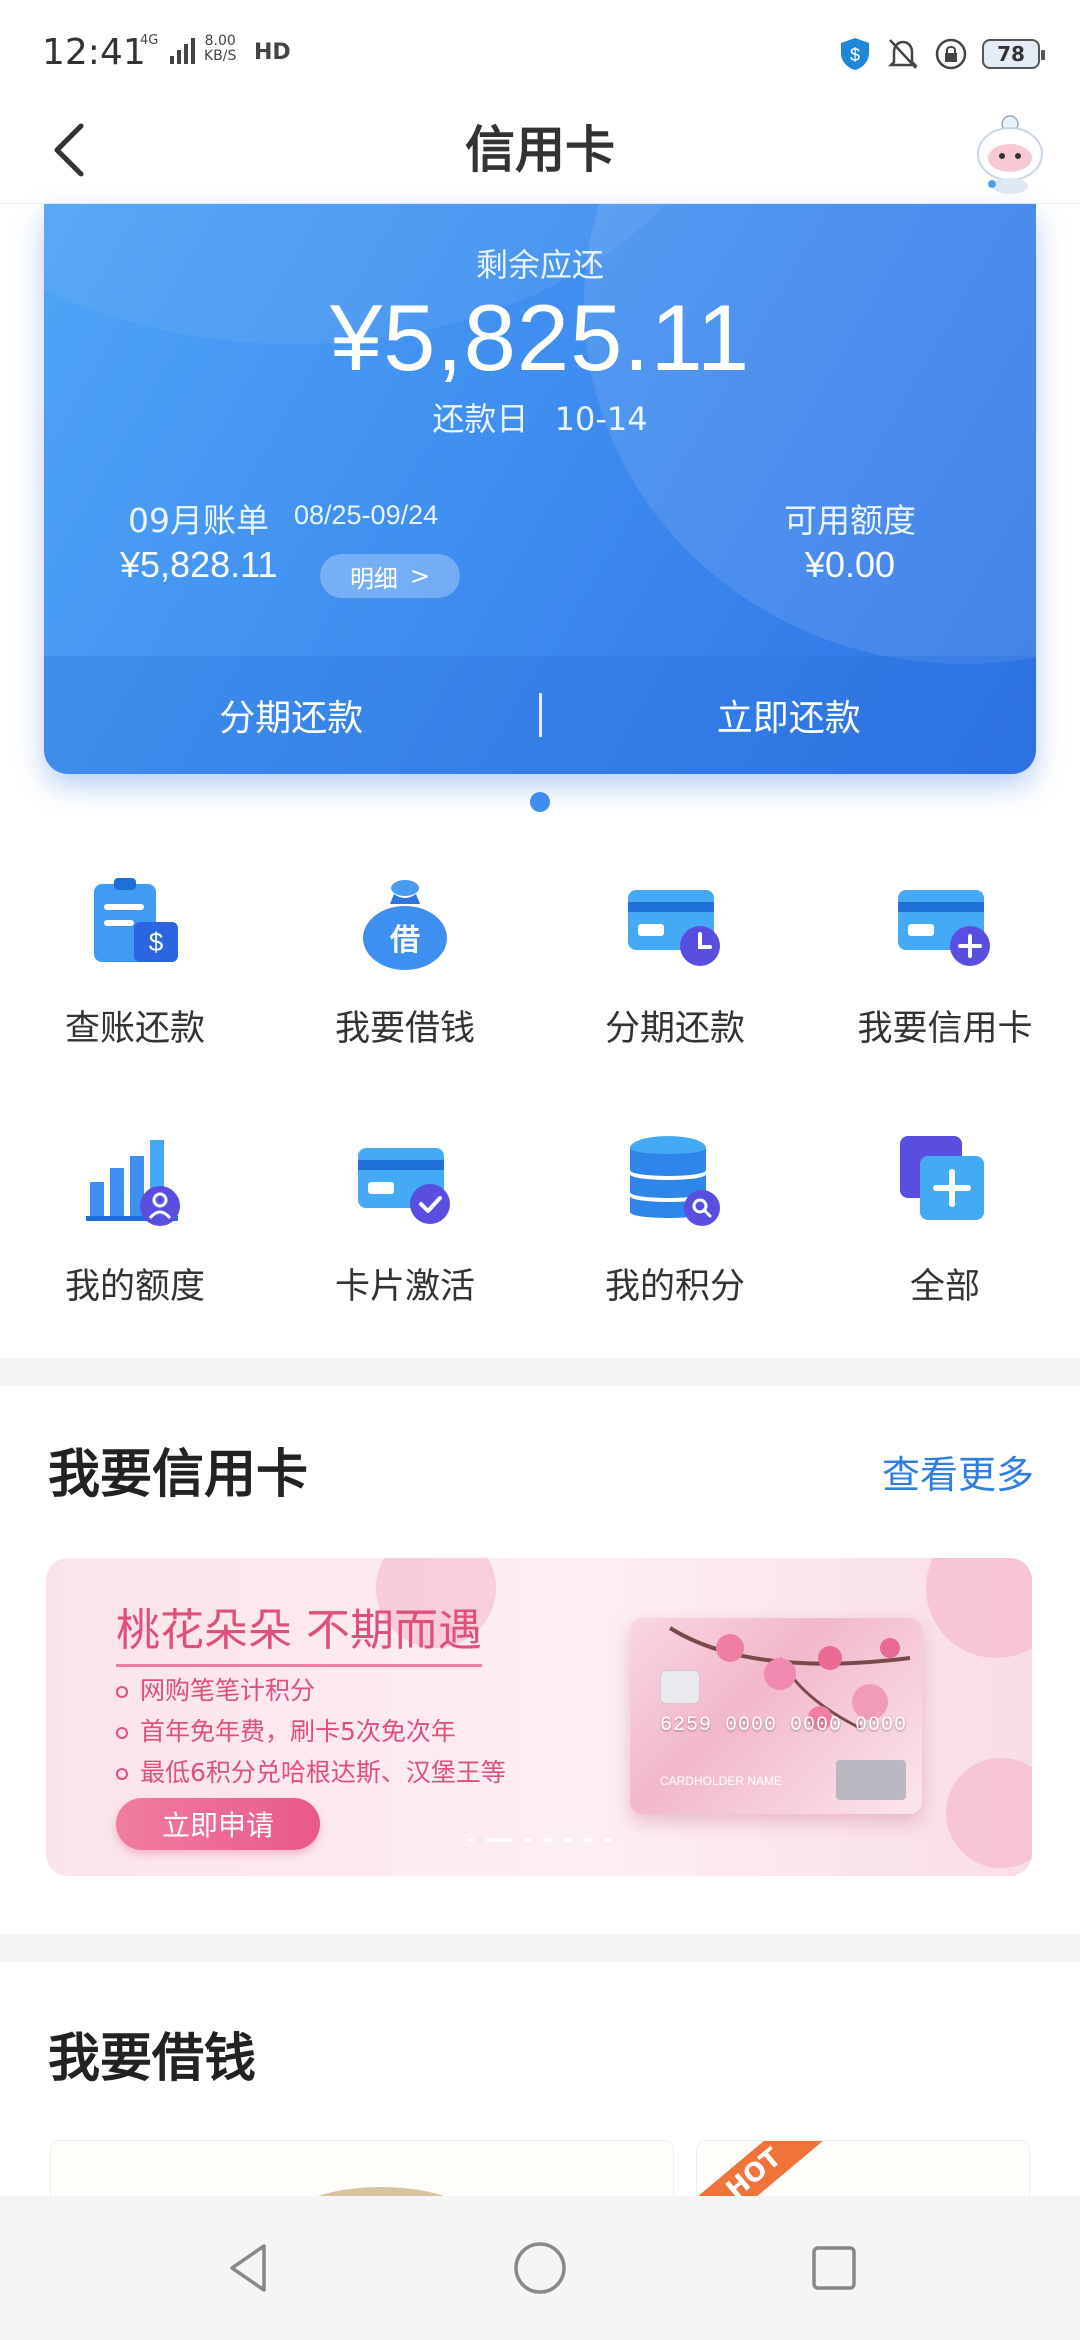  Describe the element at coordinates (404, 1186) in the screenshot. I see `card-check-icon` at that location.